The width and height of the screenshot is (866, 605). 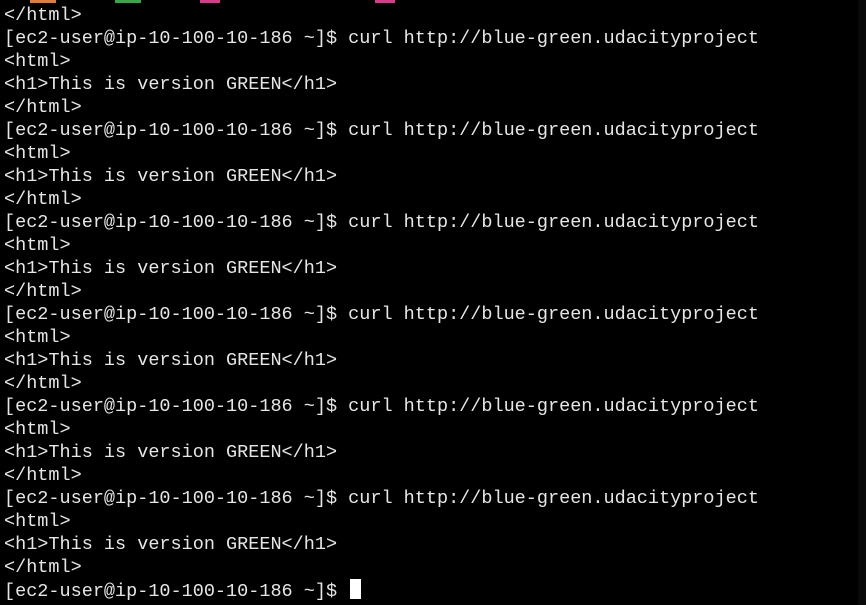 What do you see at coordinates (431, 590) in the screenshot?
I see `prompt-line: [ec2-user@ip-10-100-10-186 ~]$` at bounding box center [431, 590].